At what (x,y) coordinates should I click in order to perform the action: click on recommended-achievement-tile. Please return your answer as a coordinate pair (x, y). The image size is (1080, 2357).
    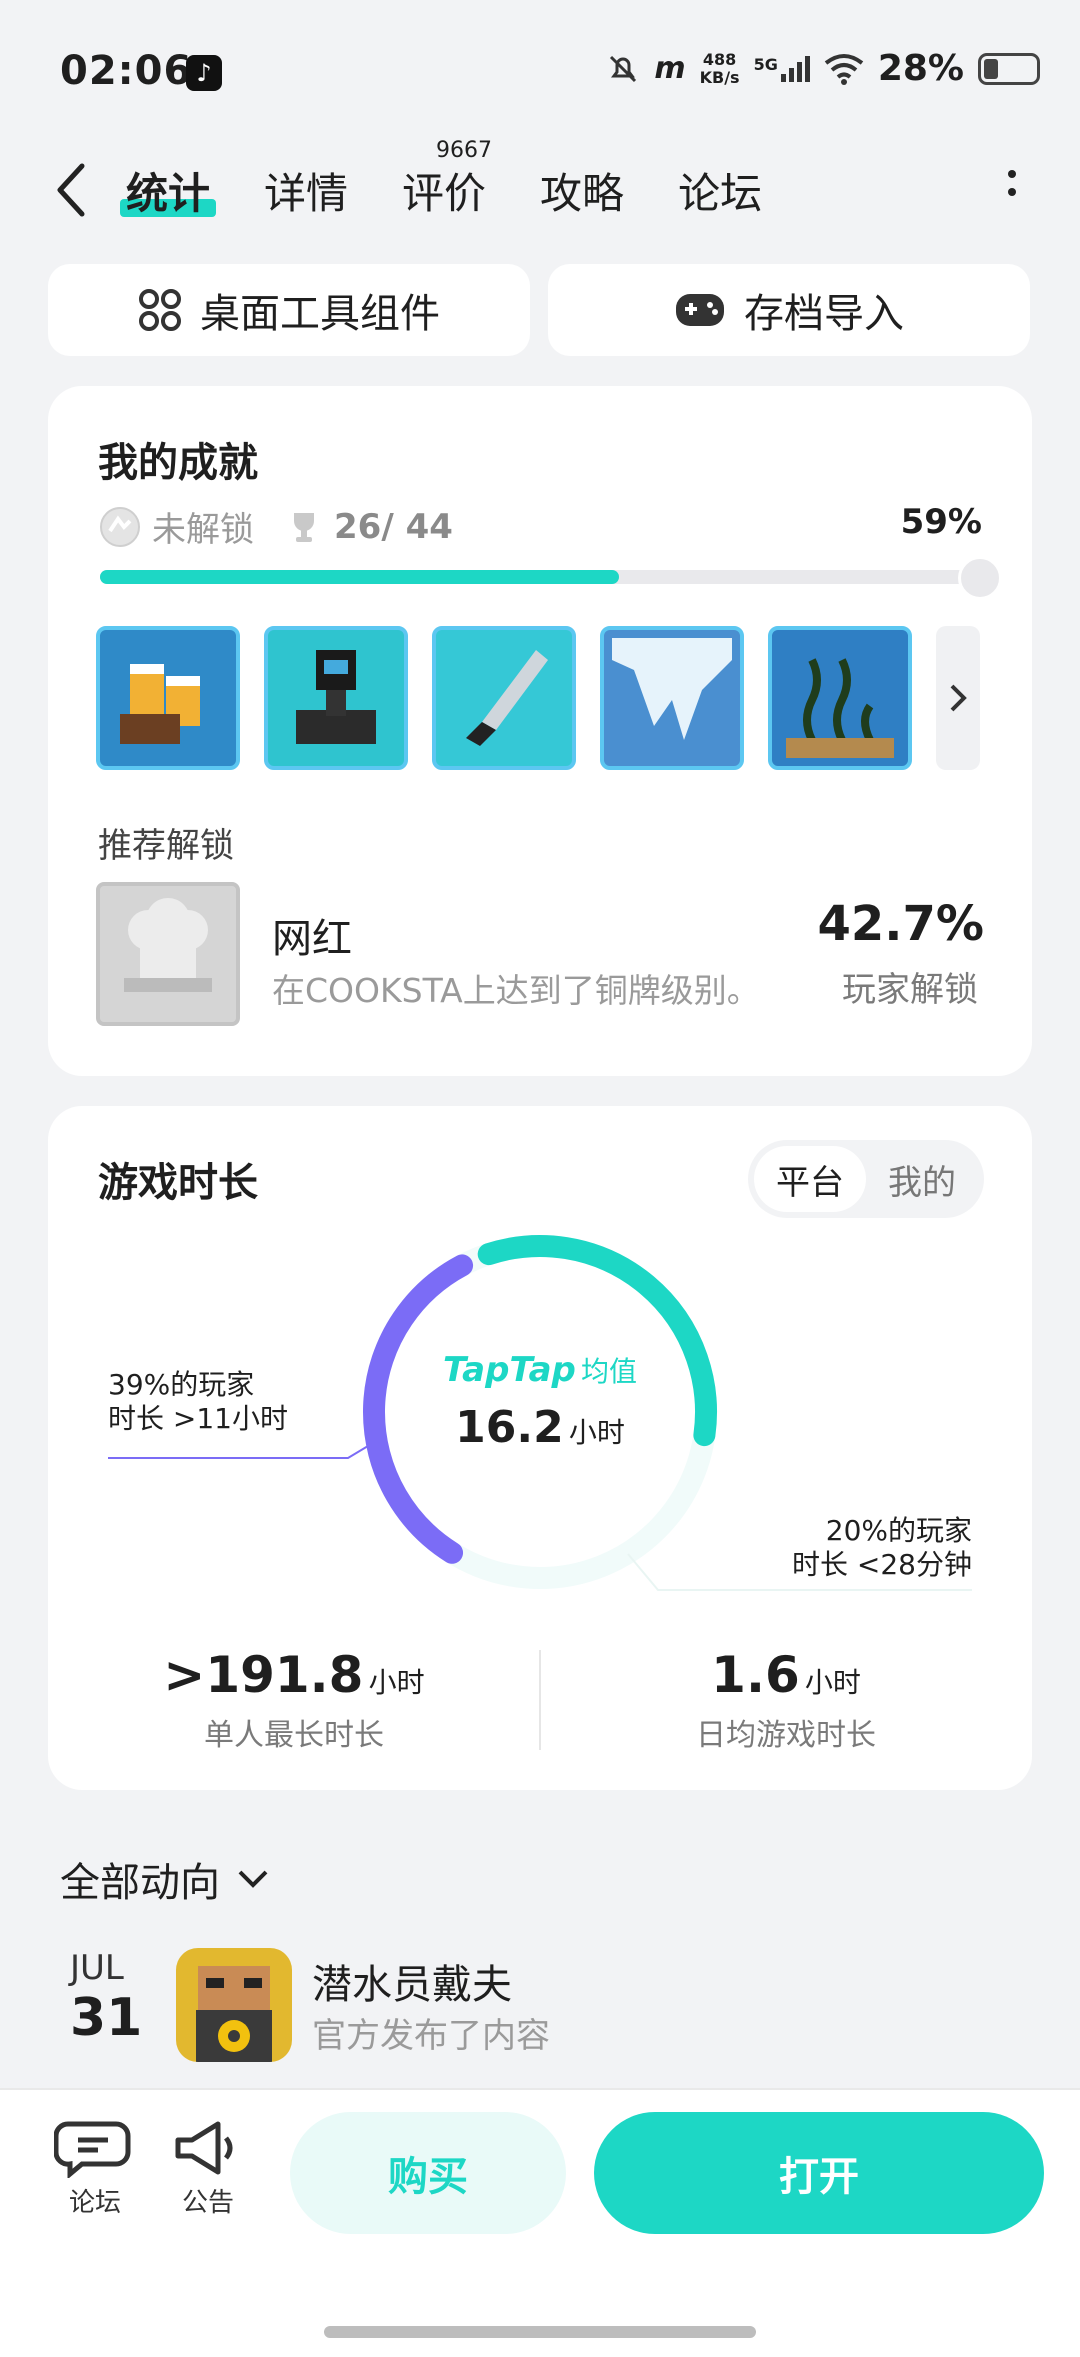
    Looking at the image, I should click on (168, 954).